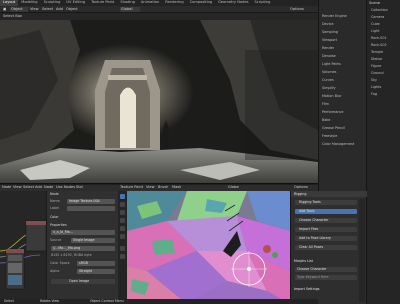 This screenshot has width=400, height=304. Describe the element at coordinates (130, 9) in the screenshot. I see `transform-orientation-select: Global` at that location.